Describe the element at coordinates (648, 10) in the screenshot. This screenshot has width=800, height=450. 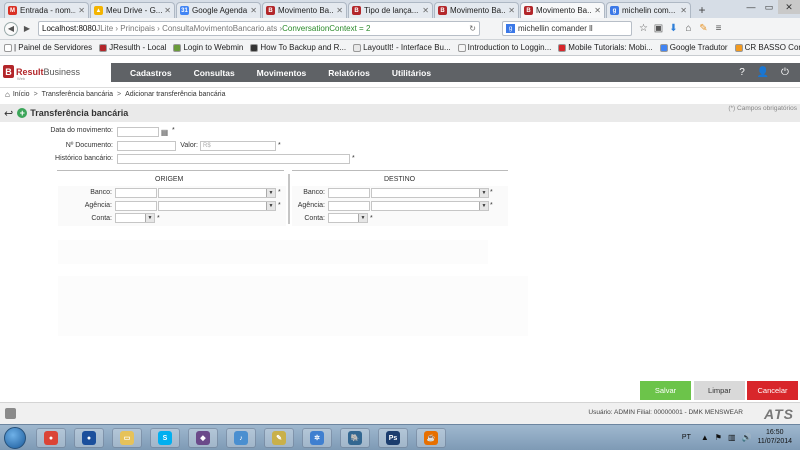
I see `browser-tab: g michelin com... ✕` at that location.